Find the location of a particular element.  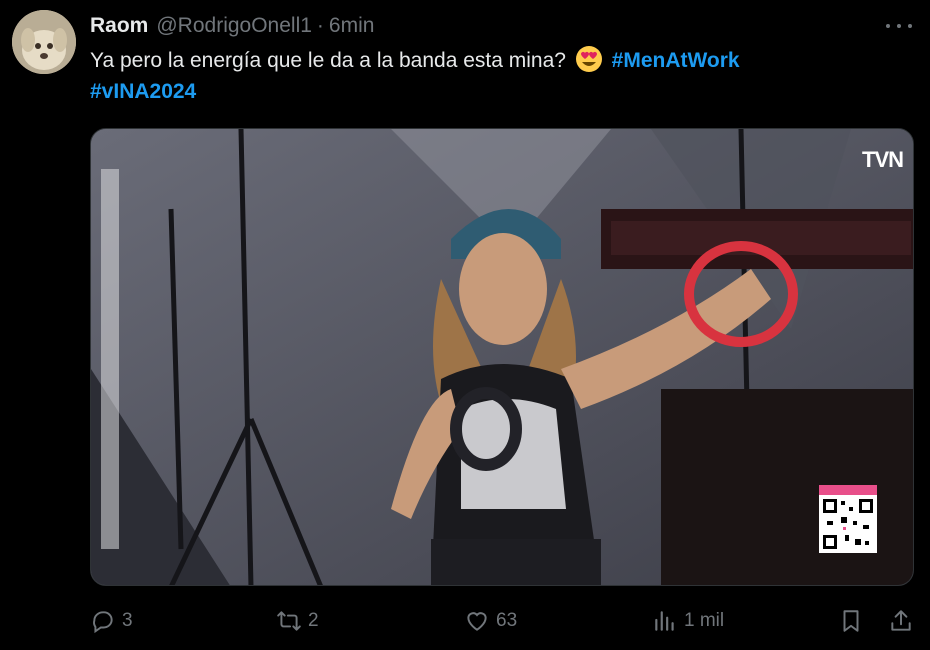

reply-icon is located at coordinates (103, 622).